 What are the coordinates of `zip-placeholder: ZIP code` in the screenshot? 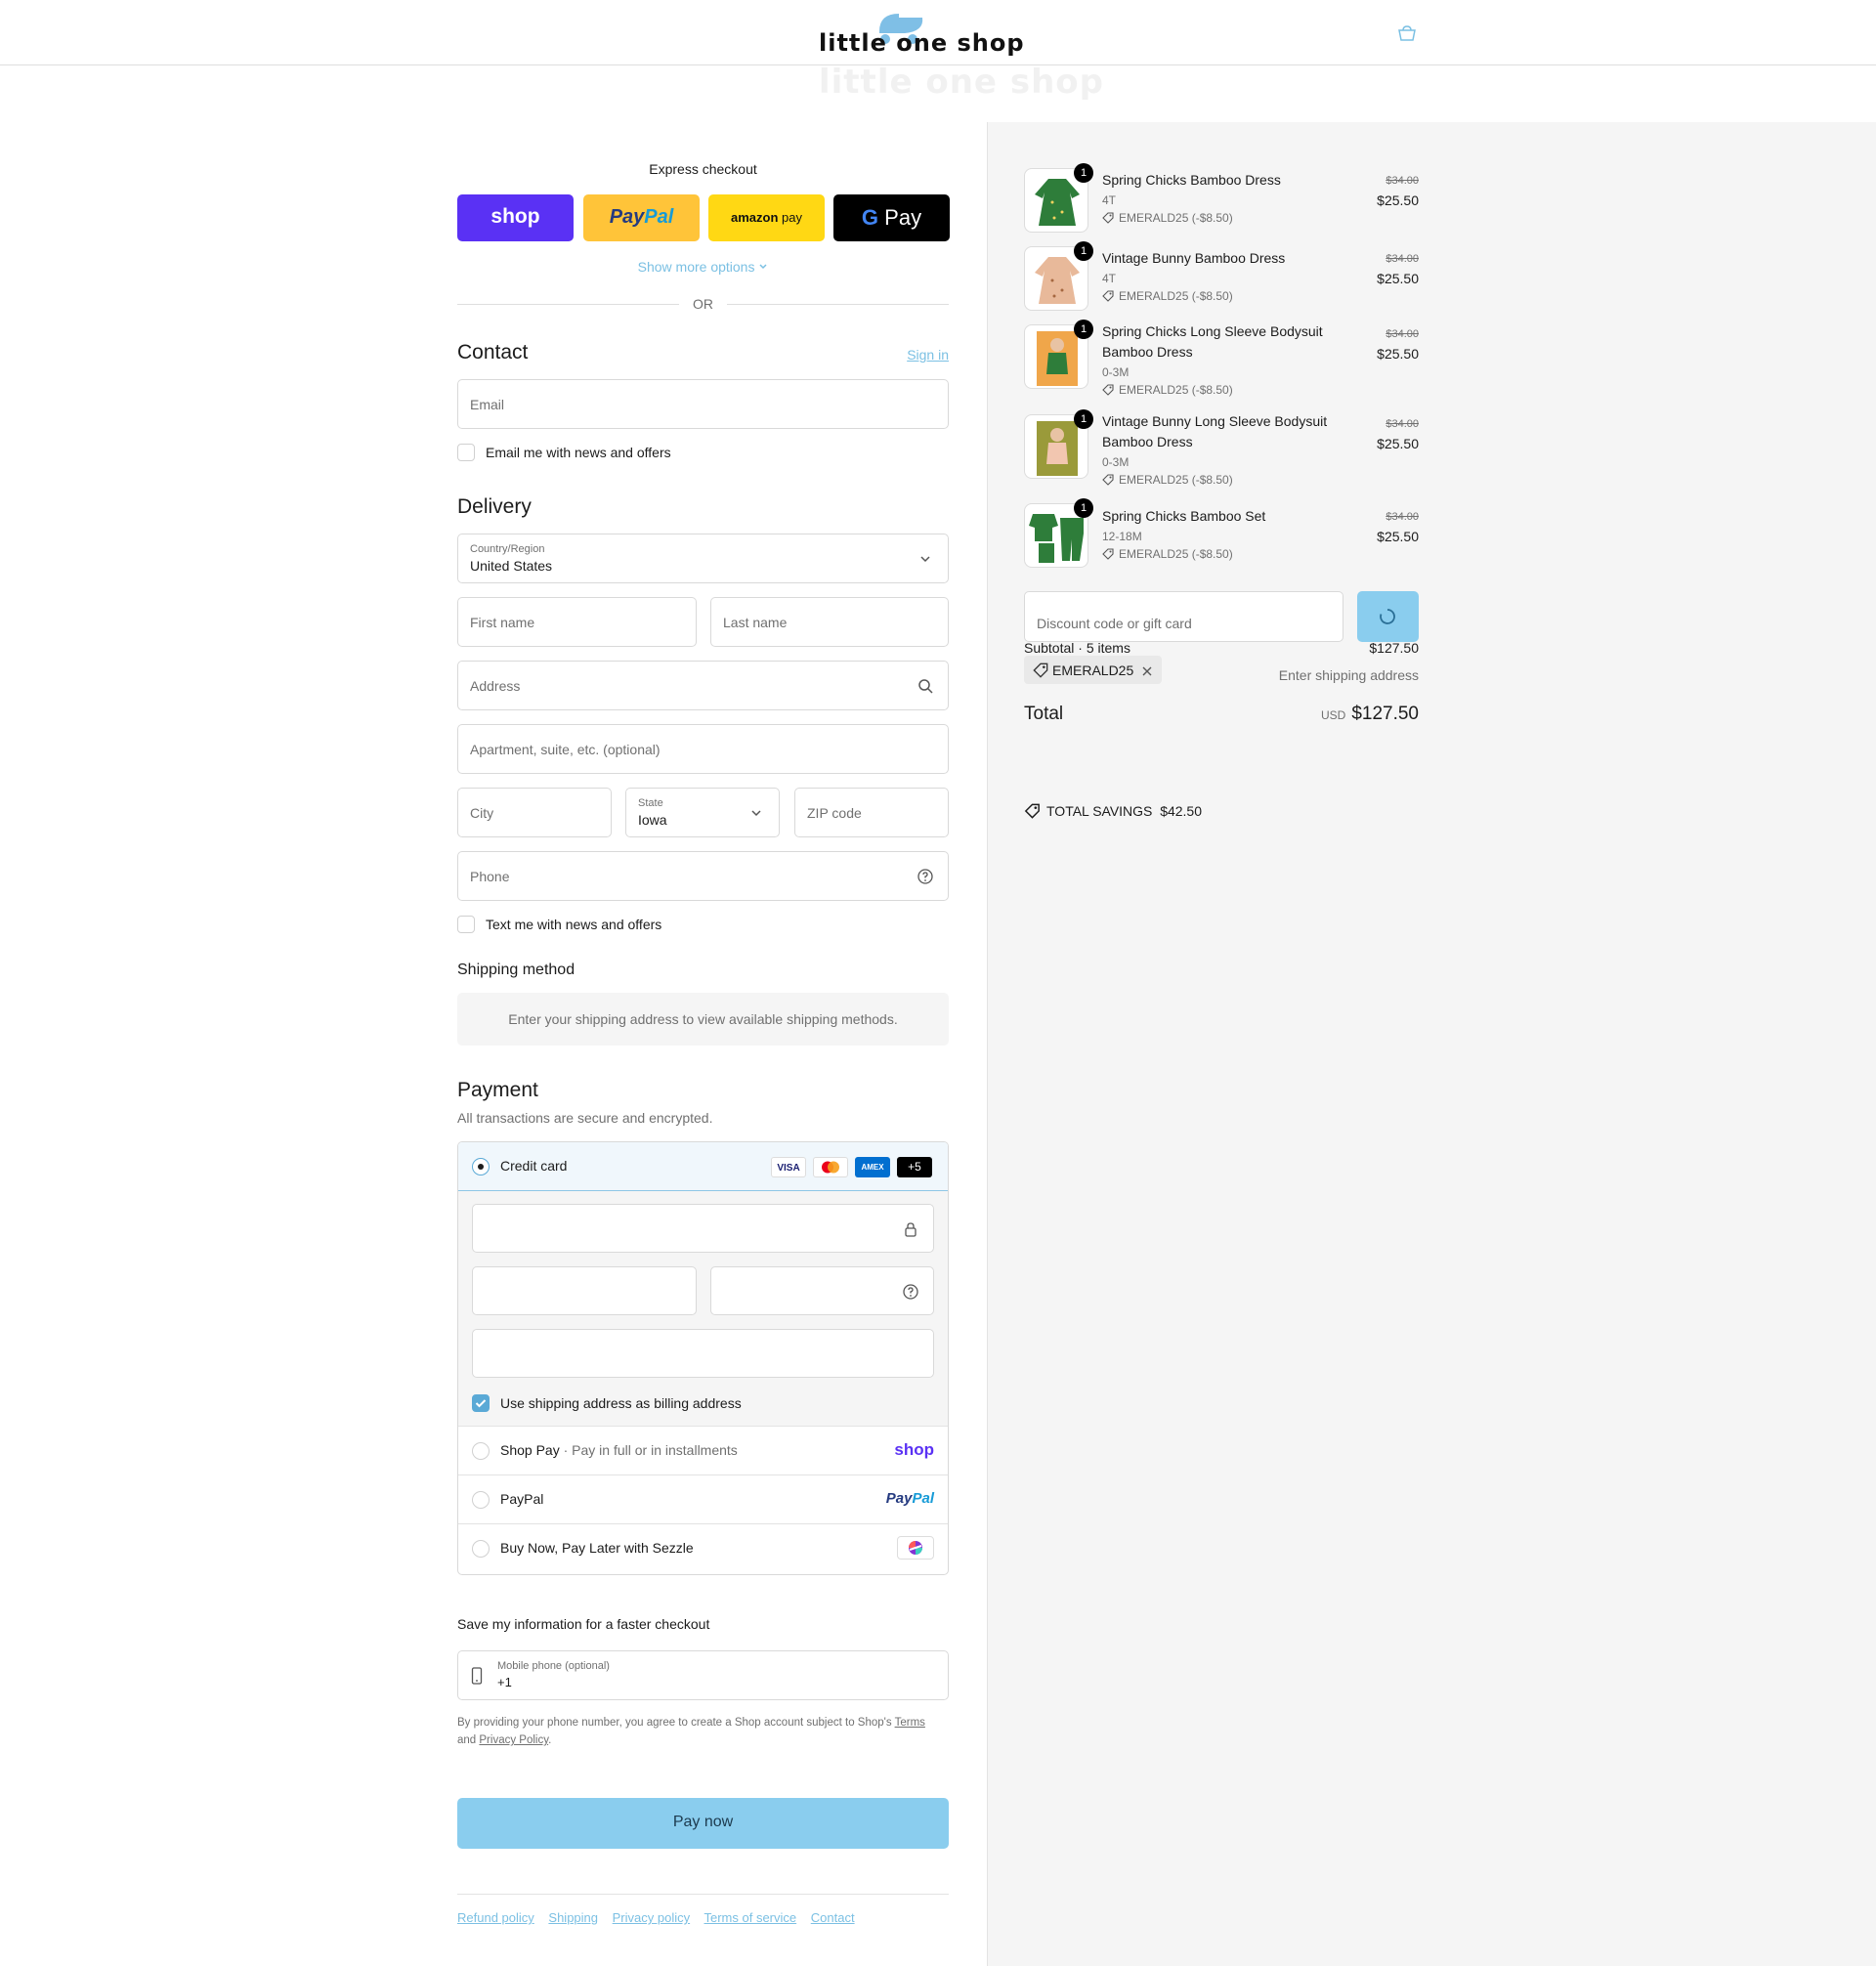 It's located at (834, 813).